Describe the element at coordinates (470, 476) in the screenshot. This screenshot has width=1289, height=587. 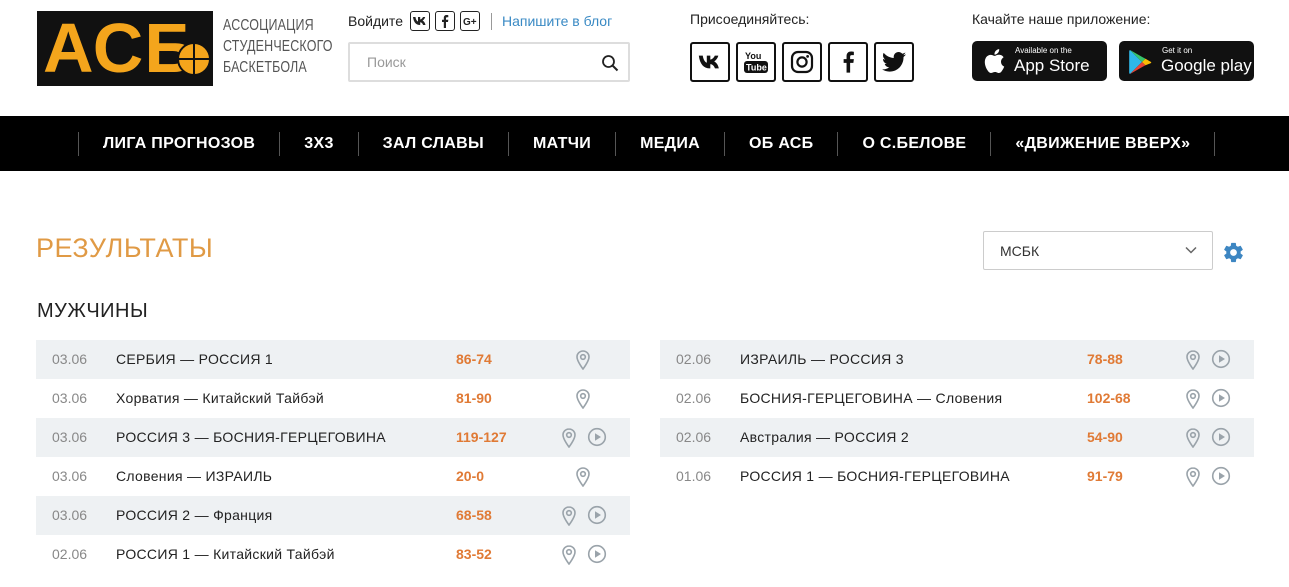
I see `match-score: 20-0` at that location.